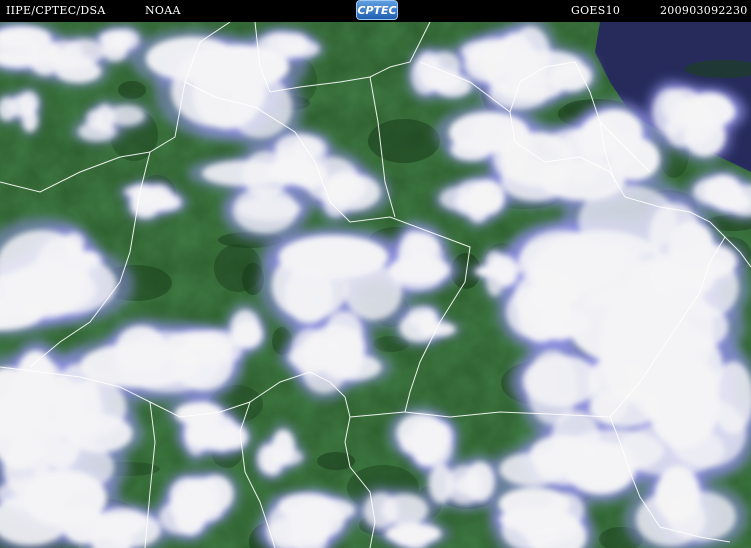 Image resolution: width=751 pixels, height=548 pixels. I want to click on logo-text: CPTEC, so click(377, 10).